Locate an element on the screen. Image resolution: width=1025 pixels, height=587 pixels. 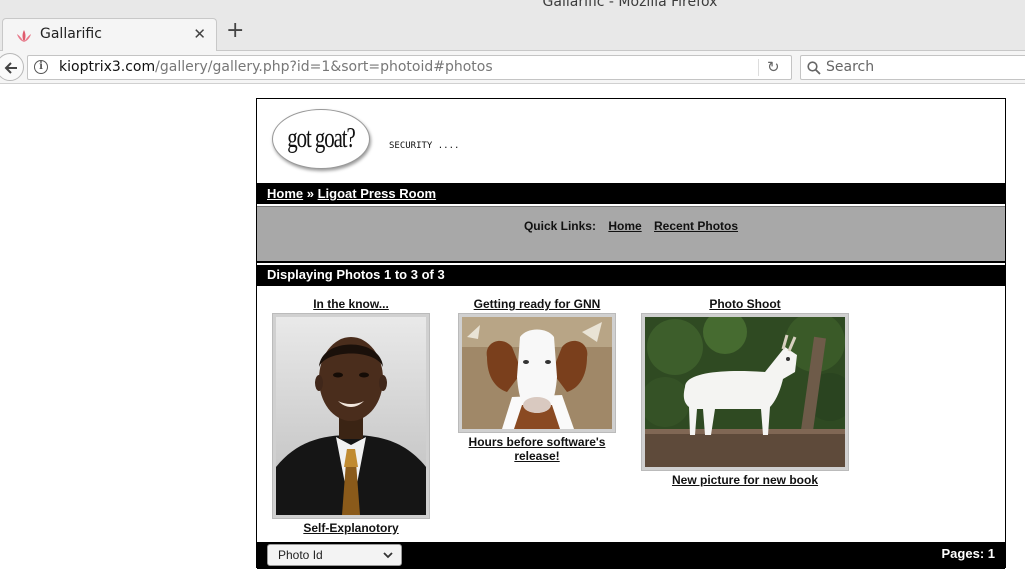
url-separator is located at coordinates (758, 67).